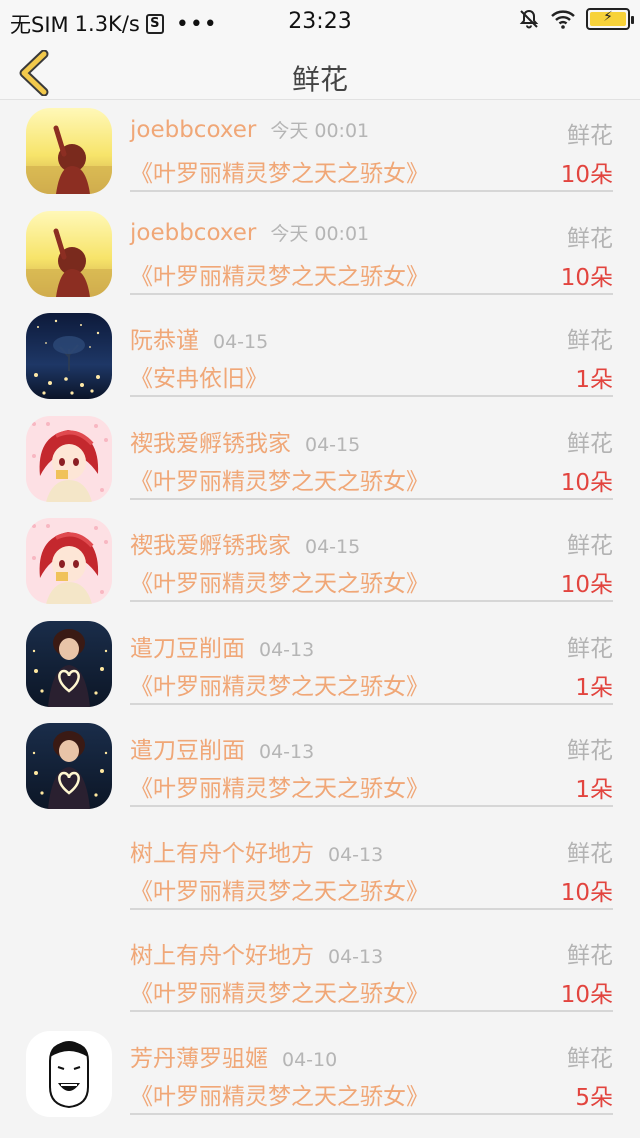 The width and height of the screenshot is (640, 1138). I want to click on list-item: 芳丹薄罗驵嫟 04-10 鲜花 《叶罗丽精灵梦之天之骄女》 5朵, so click(320, 1074).